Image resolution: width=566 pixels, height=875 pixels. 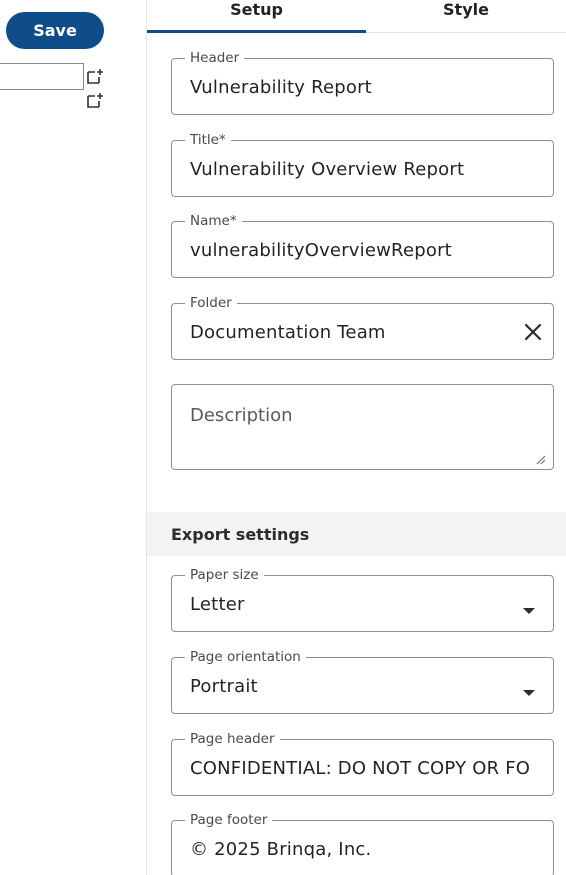 I want to click on page-orientation-select: Page orientation Portrait, so click(x=362, y=681).